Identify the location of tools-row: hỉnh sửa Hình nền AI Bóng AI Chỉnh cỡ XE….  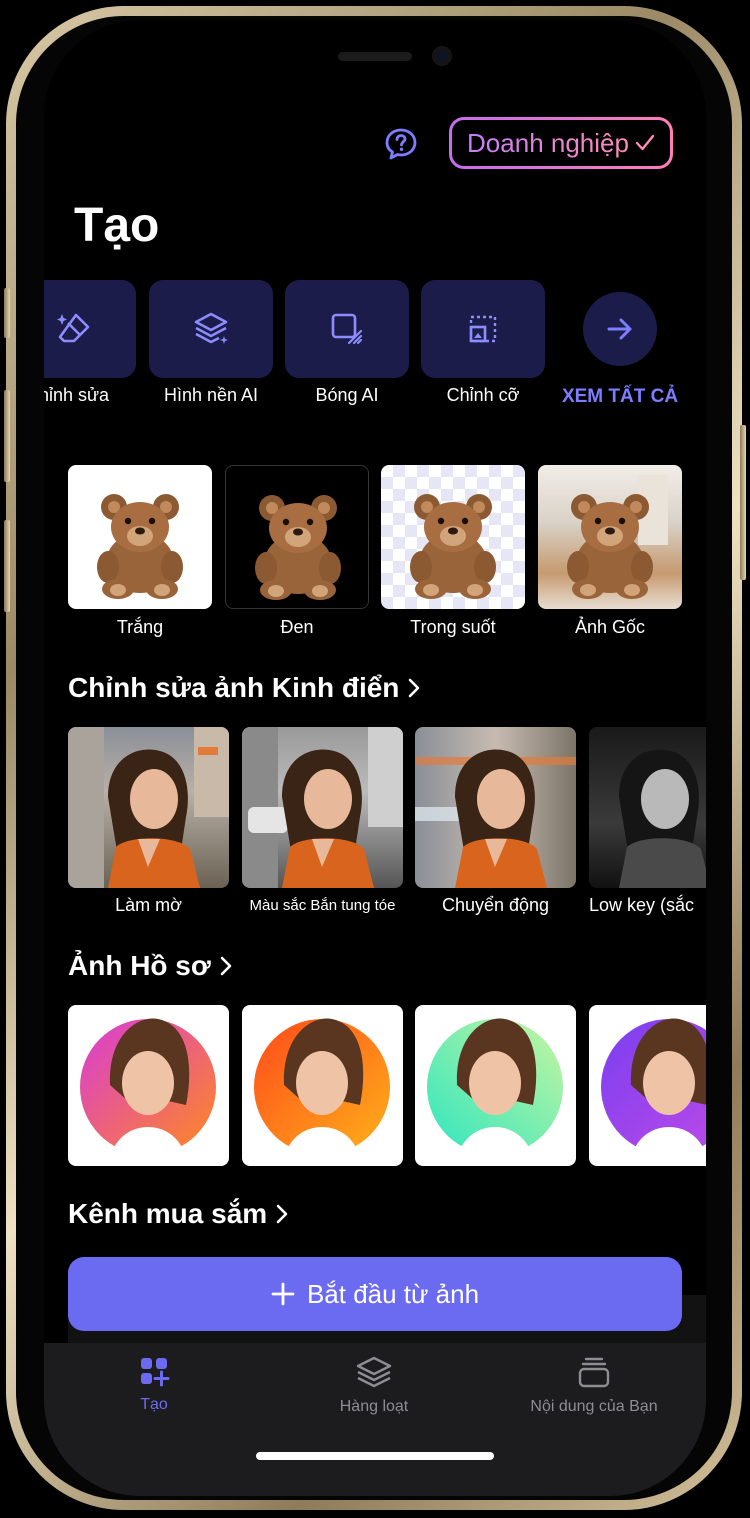
(375, 350).